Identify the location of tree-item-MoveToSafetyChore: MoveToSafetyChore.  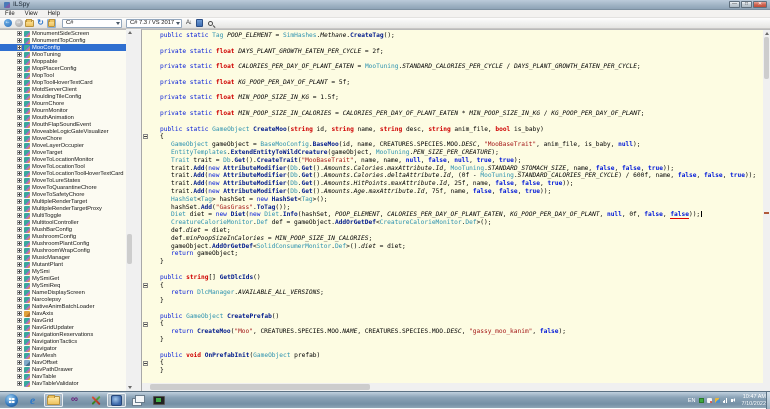
(63, 194).